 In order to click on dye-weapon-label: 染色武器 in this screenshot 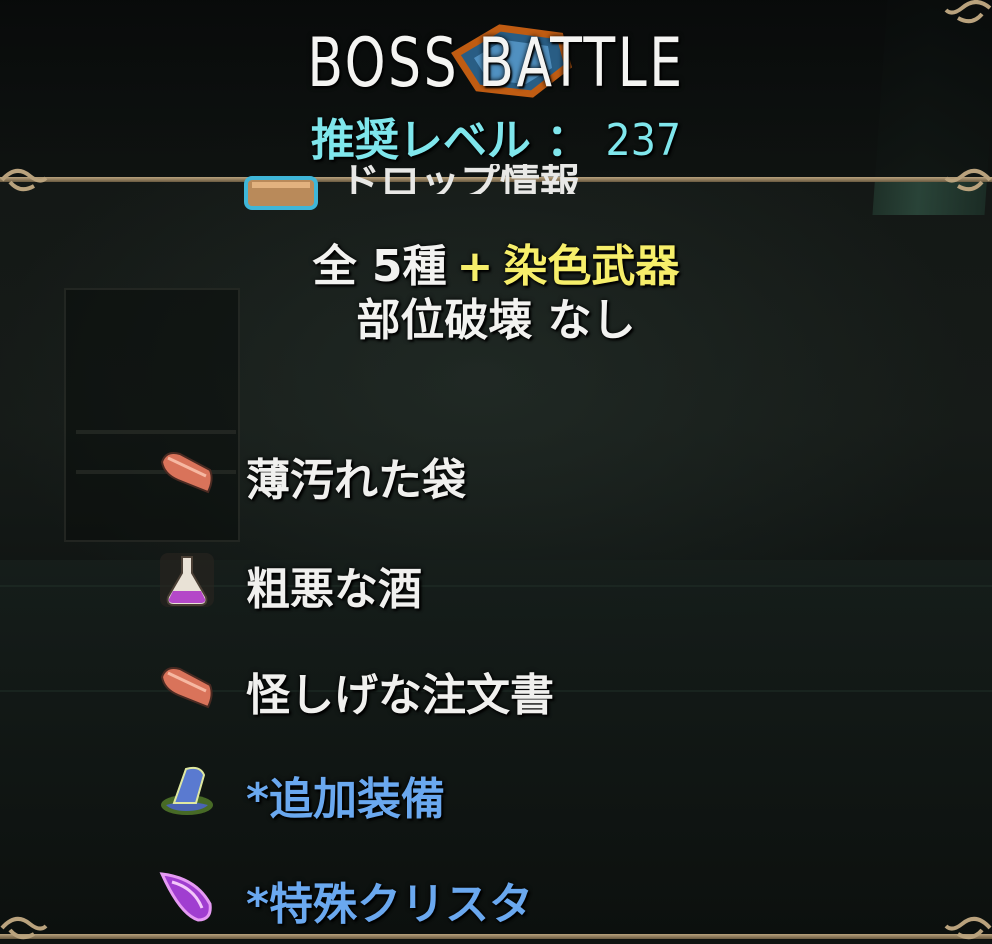, I will do `click(591, 266)`.